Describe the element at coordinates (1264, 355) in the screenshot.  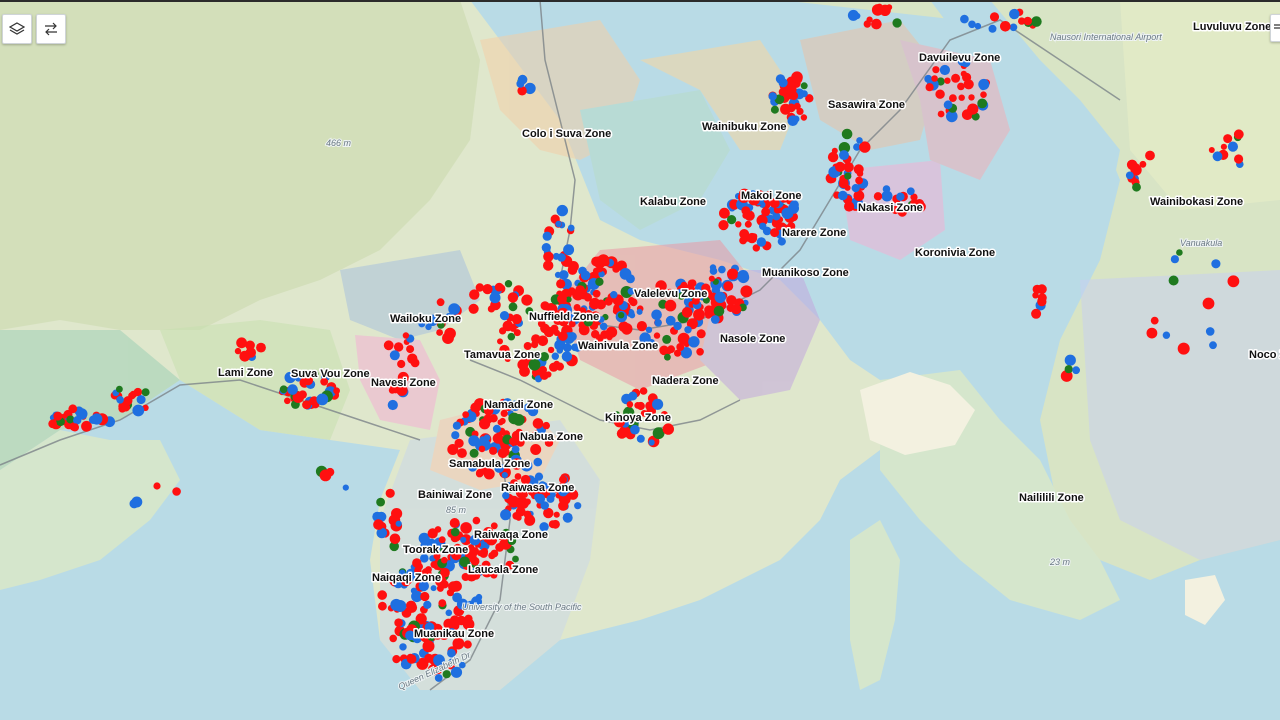
I see `zone-label-noco: Noco Z` at that location.